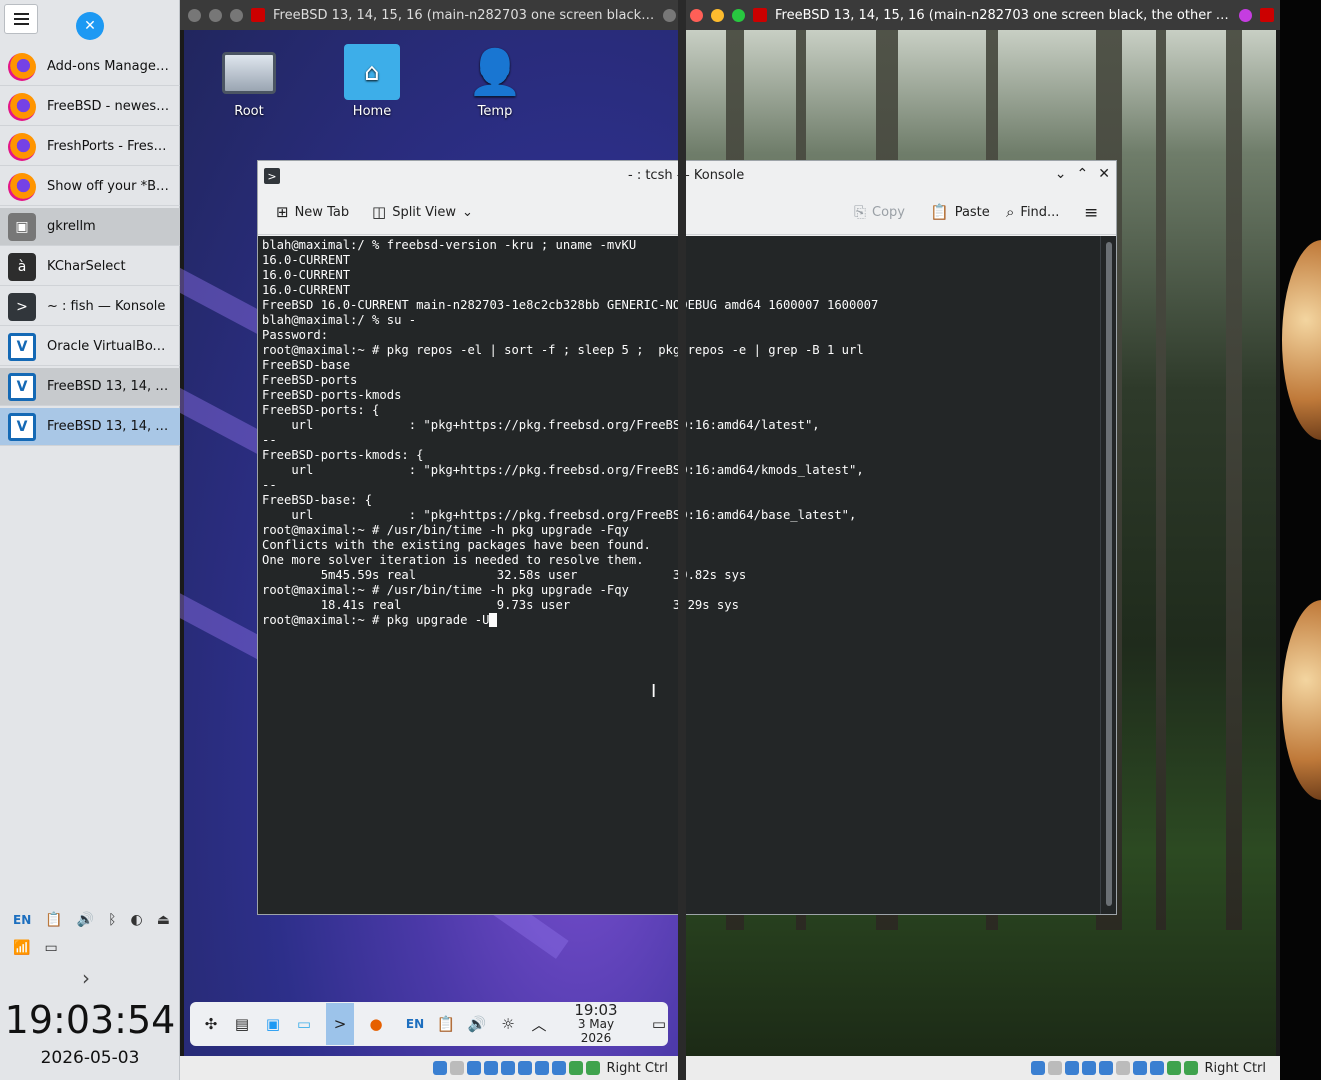  I want to click on wifi-icon: 📶, so click(21, 948).